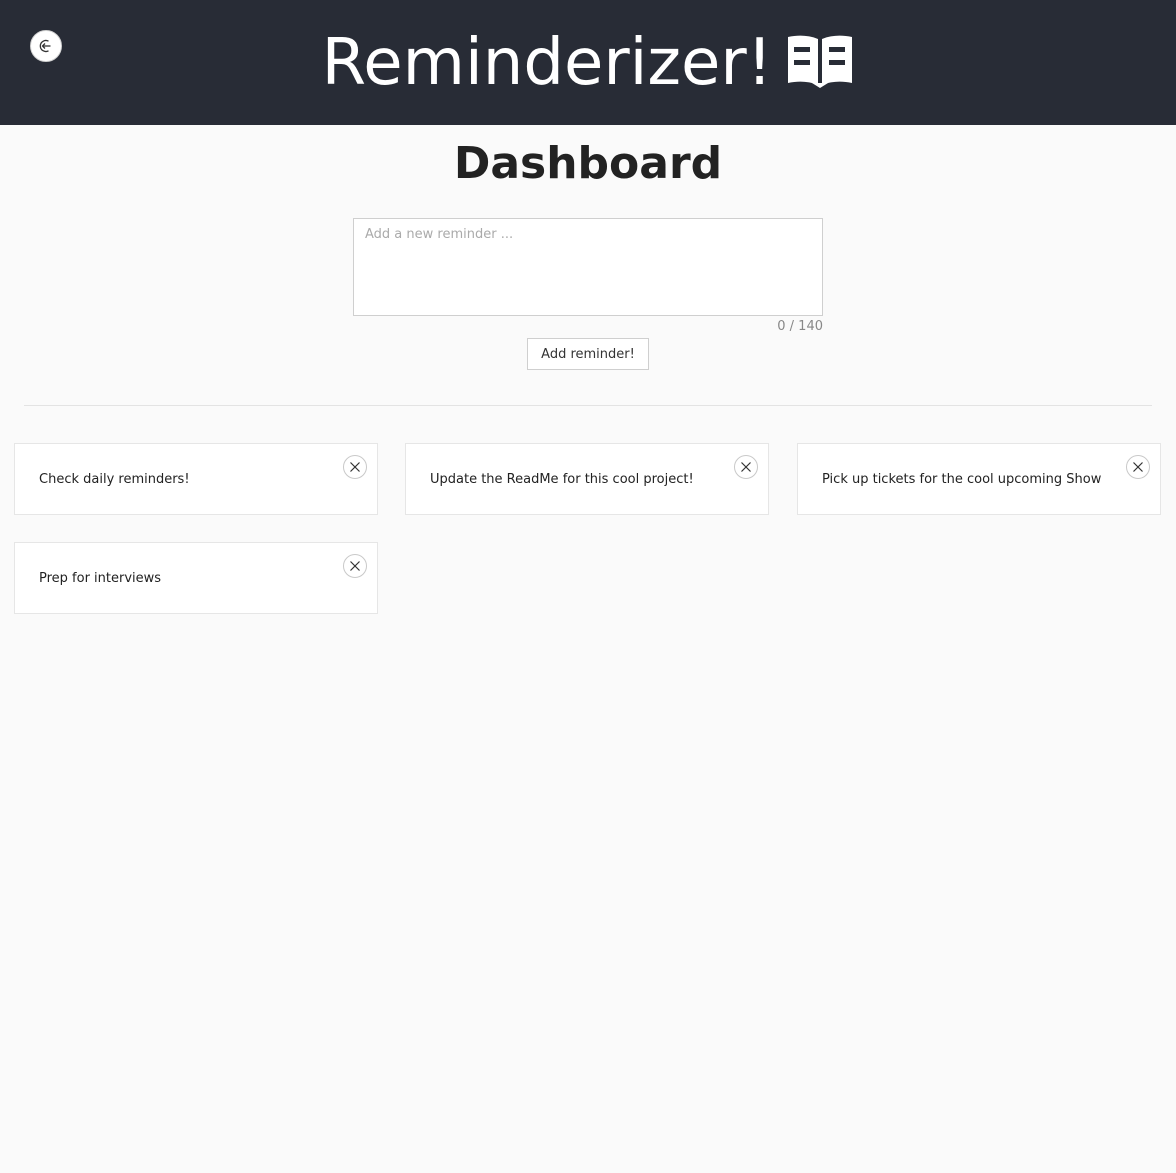  Describe the element at coordinates (588, 405) in the screenshot. I see `divider` at that location.